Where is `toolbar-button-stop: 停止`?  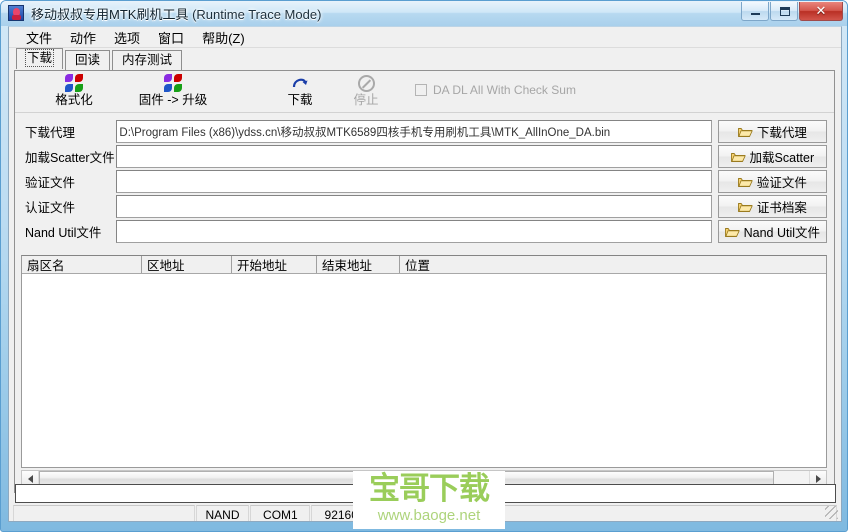
toolbar-button-stop: 停止 is located at coordinates (366, 90).